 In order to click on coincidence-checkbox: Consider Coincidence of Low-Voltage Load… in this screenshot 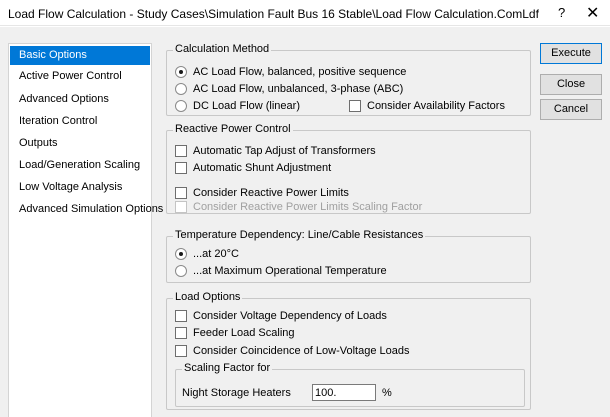, I will do `click(292, 351)`.